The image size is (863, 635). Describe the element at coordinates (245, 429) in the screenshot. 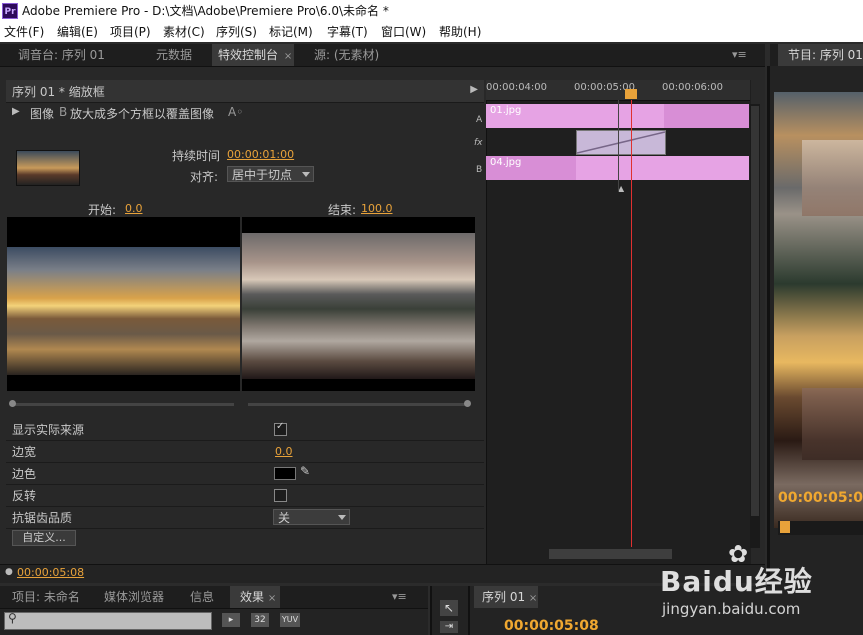

I see `prop-row-show-source: 显示实际来源 ✓` at that location.